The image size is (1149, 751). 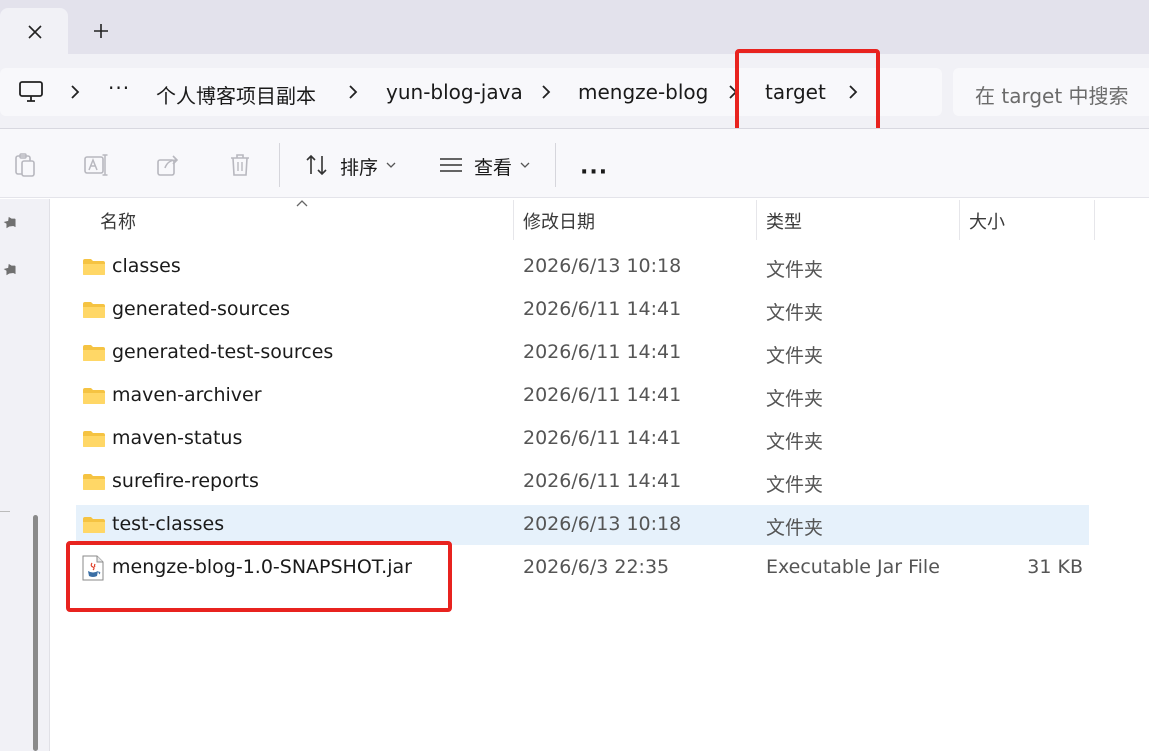 I want to click on breadcrumb-item-mengze-blog: mengze-blog, so click(x=643, y=92).